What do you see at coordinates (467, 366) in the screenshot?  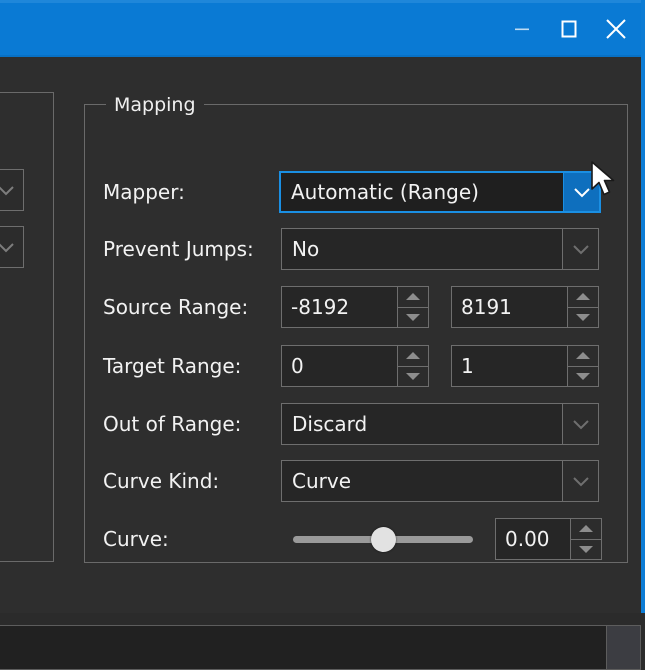 I see `target-range-max-value: 1` at bounding box center [467, 366].